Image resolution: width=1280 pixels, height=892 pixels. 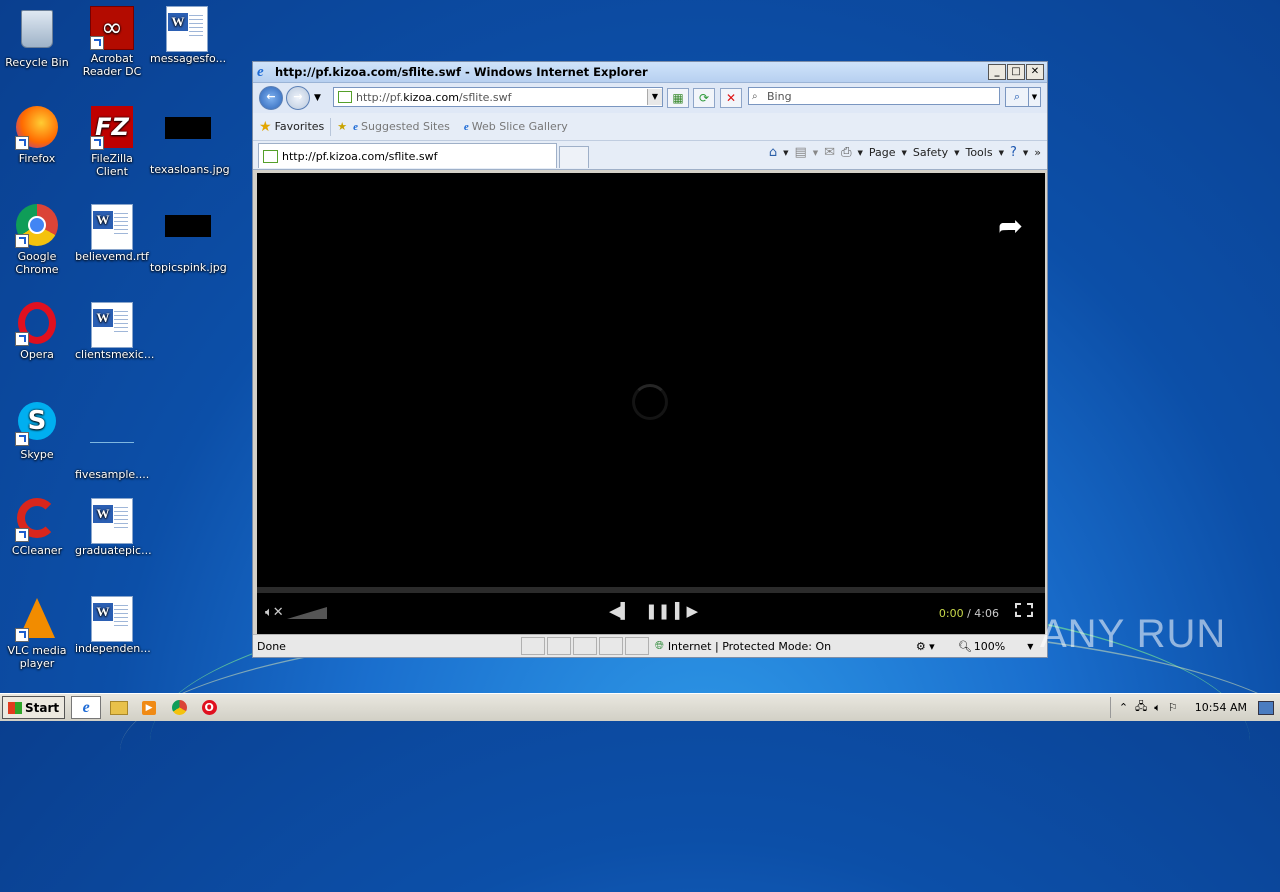 What do you see at coordinates (356, 126) in the screenshot?
I see `suggested-sites-icon: e` at bounding box center [356, 126].